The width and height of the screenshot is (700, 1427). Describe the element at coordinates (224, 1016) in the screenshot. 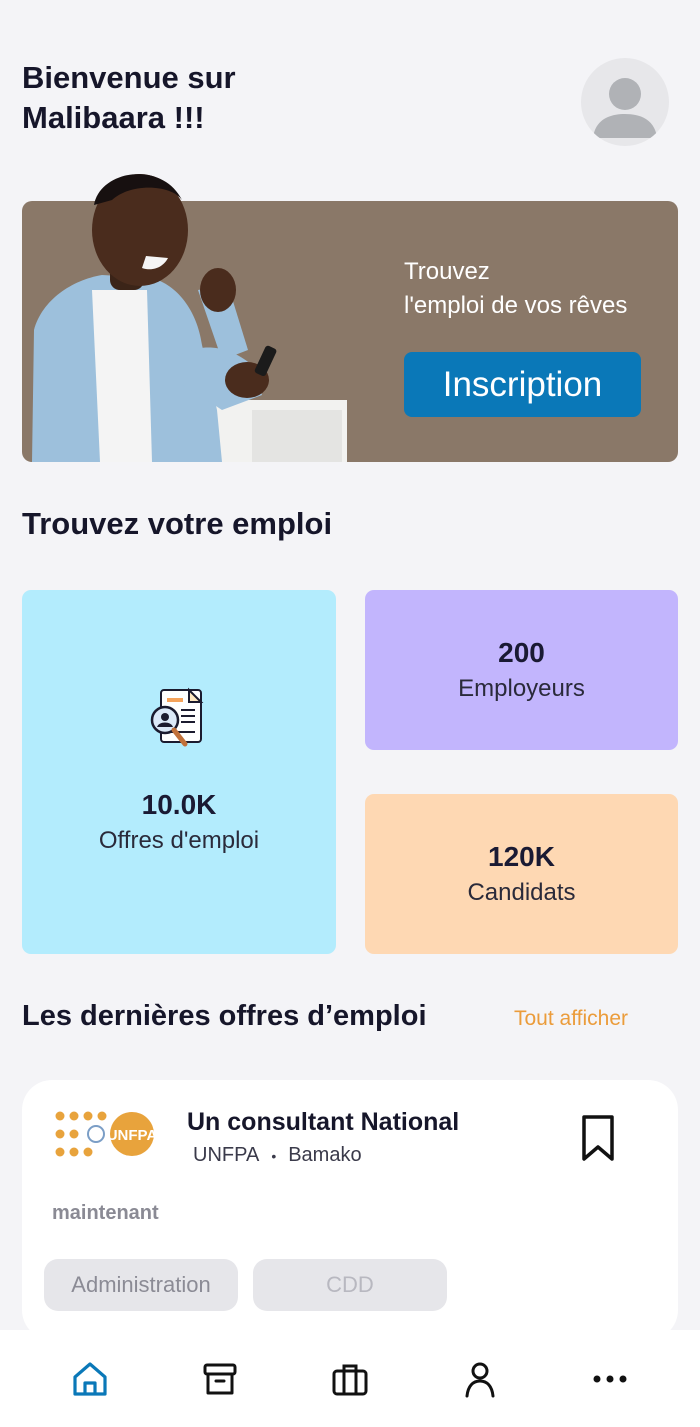

I see `section-title-latest: Les dernières offres d’emploi` at that location.